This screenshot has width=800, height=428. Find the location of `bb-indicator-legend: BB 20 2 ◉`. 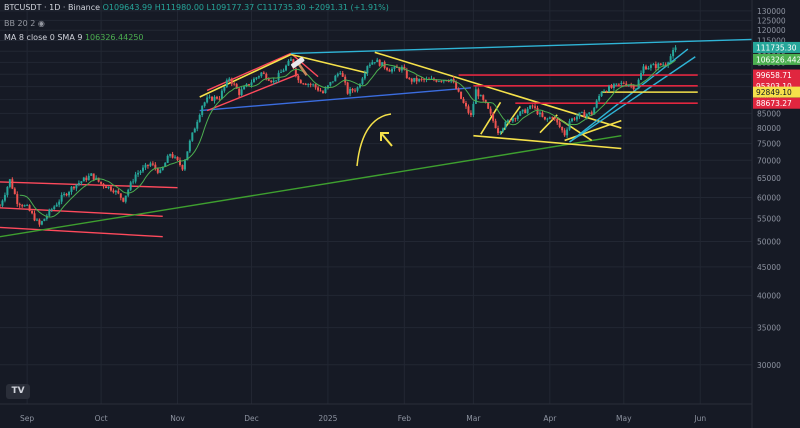

bb-indicator-legend: BB 20 2 ◉ is located at coordinates (24, 23).